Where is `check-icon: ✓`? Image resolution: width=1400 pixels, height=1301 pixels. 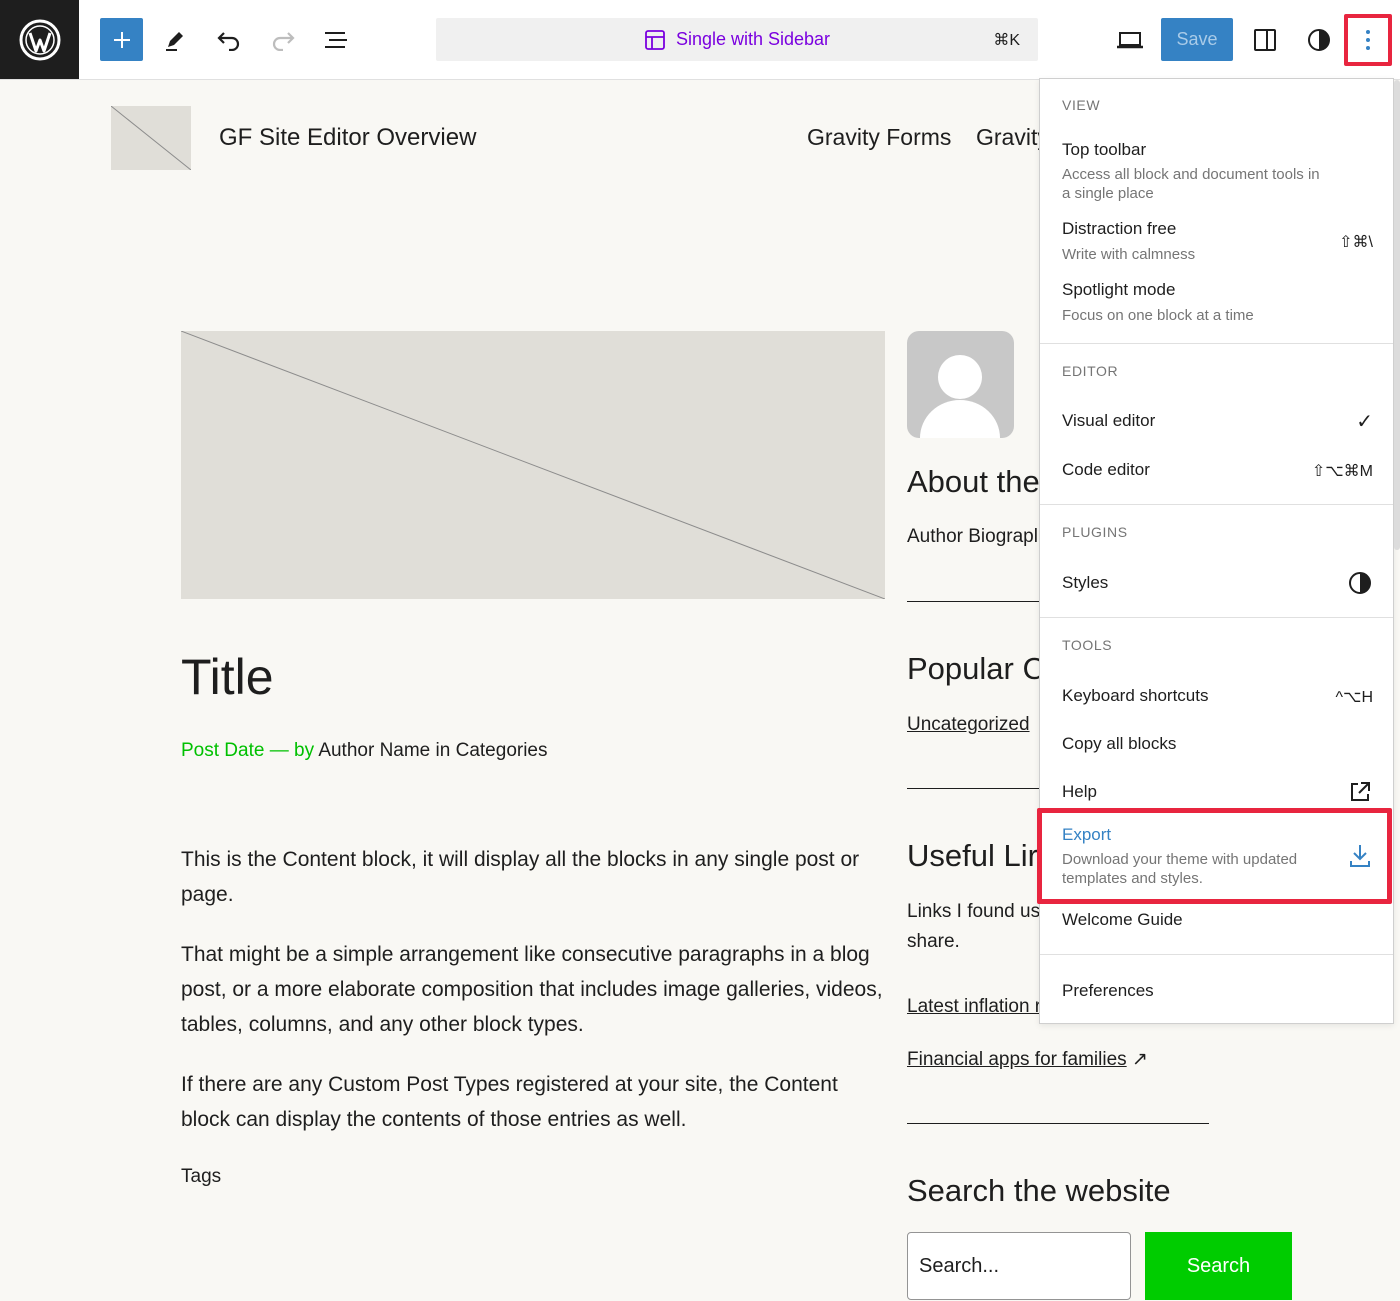
check-icon: ✓ is located at coordinates (1364, 422).